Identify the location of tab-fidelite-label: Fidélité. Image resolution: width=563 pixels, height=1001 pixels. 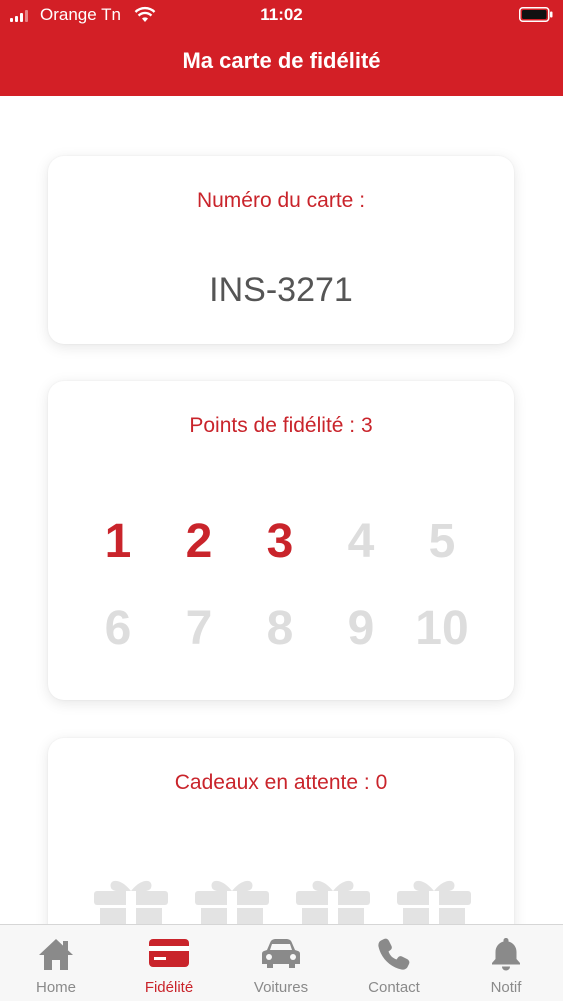
(169, 987).